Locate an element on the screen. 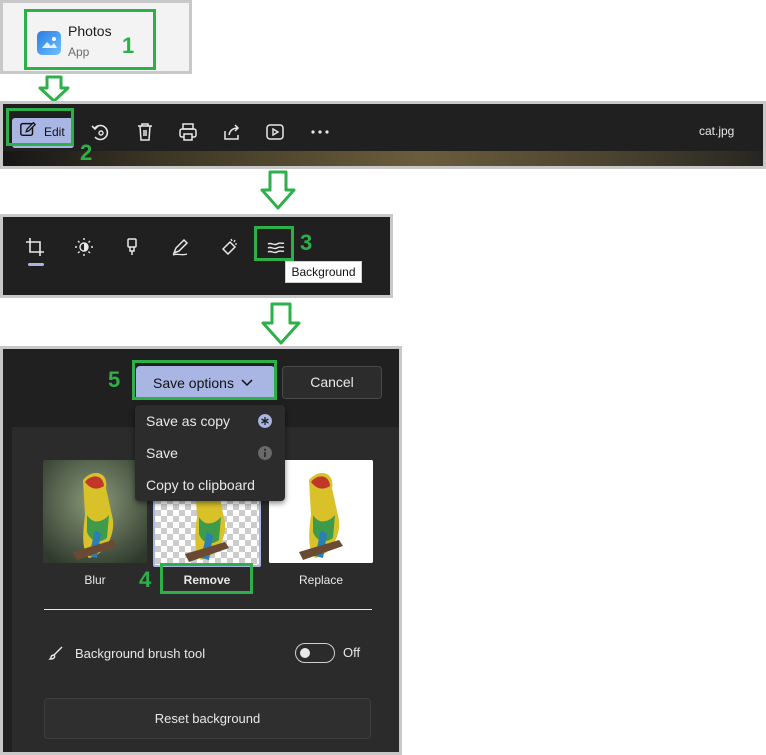 This screenshot has width=766, height=755. cancel-button: Cancel is located at coordinates (332, 382).